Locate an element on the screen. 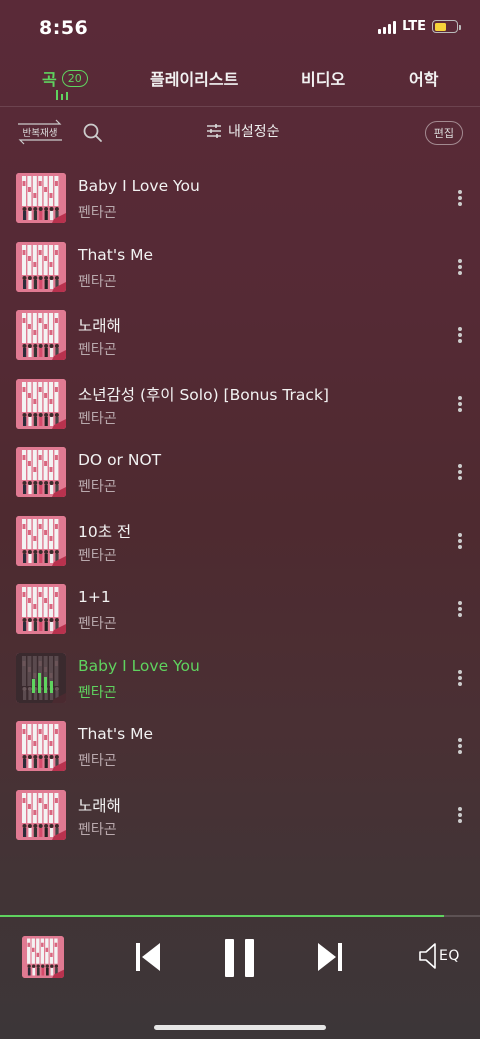  song-title: 노래해 is located at coordinates (99, 326).